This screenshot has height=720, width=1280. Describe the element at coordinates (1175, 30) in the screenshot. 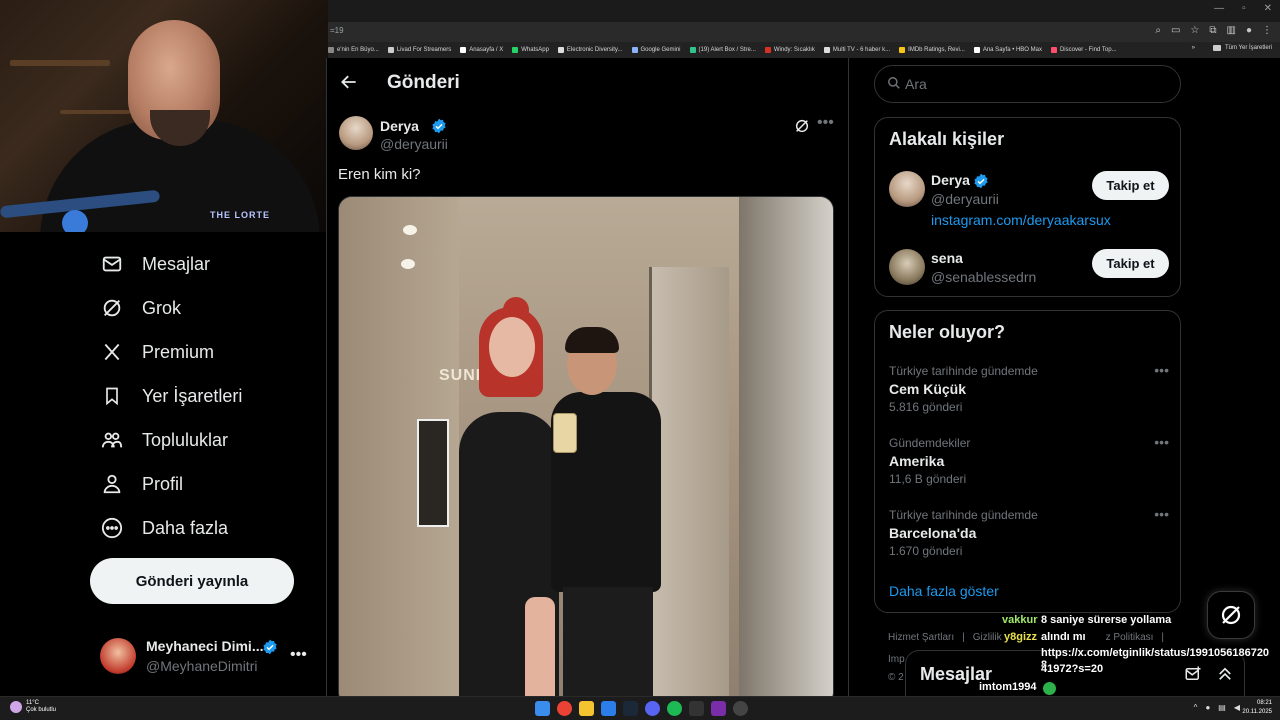

I see `cast-icon: ▭` at that location.